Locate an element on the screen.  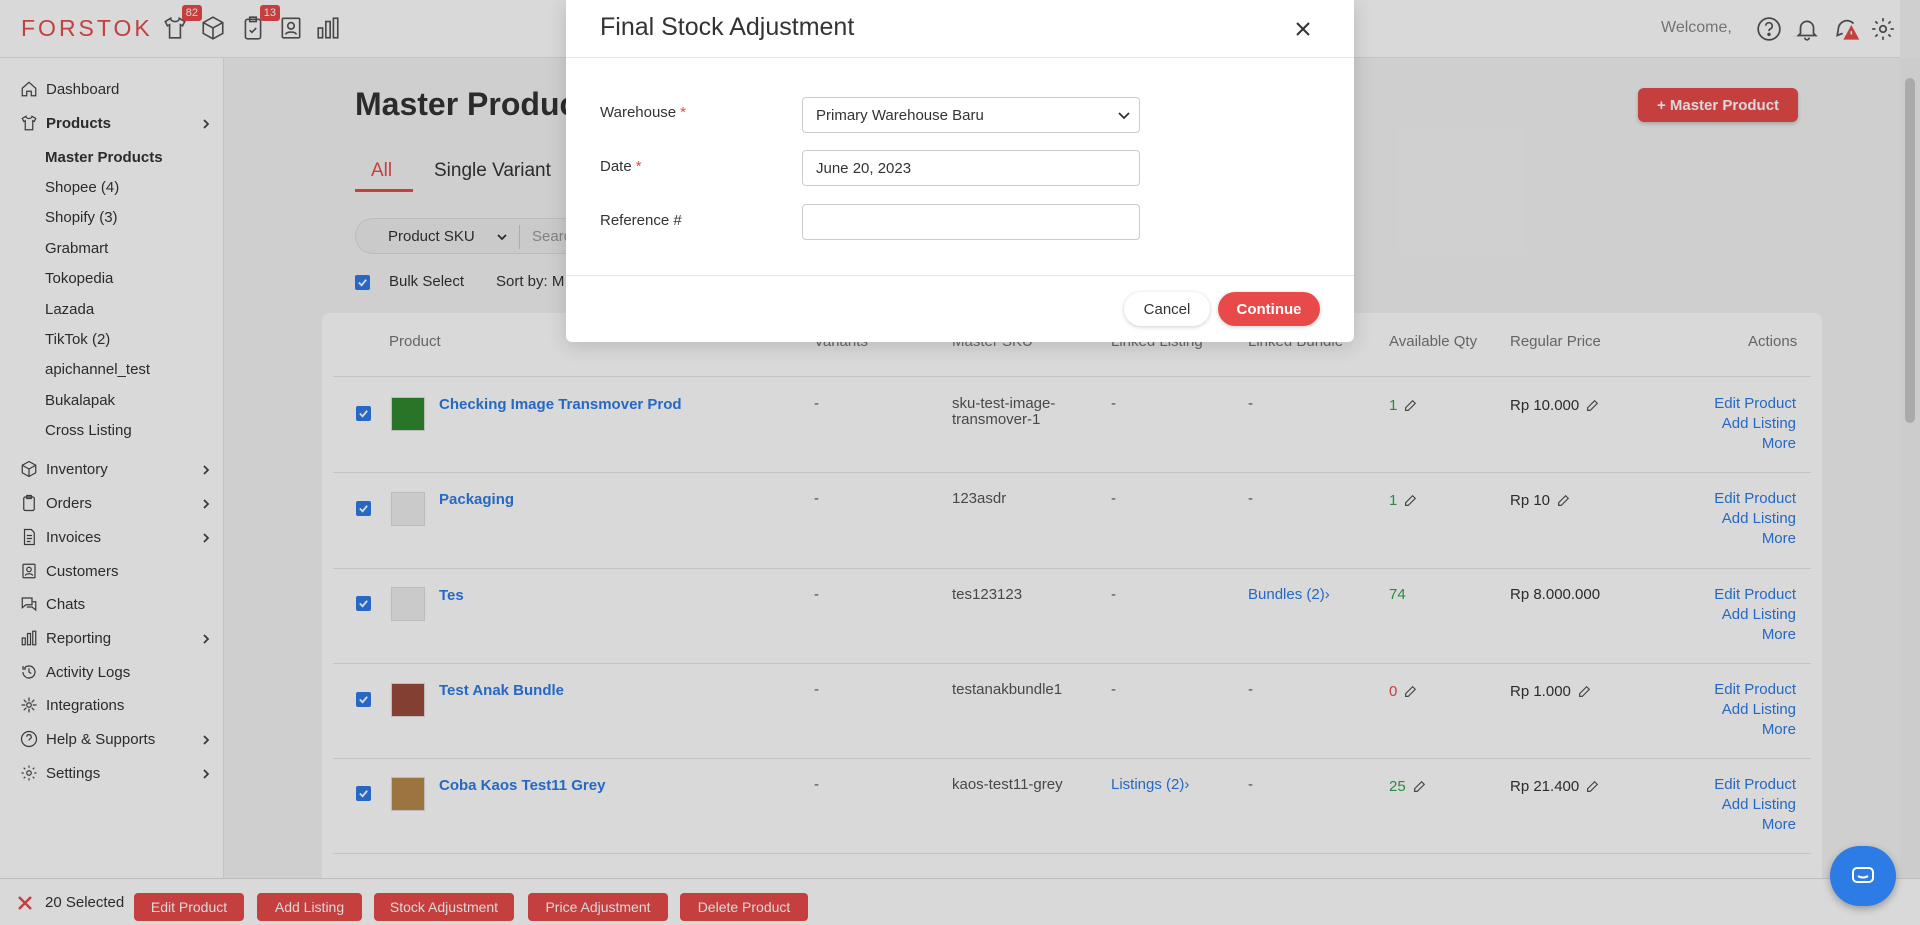
date-label: Date * is located at coordinates (621, 166).